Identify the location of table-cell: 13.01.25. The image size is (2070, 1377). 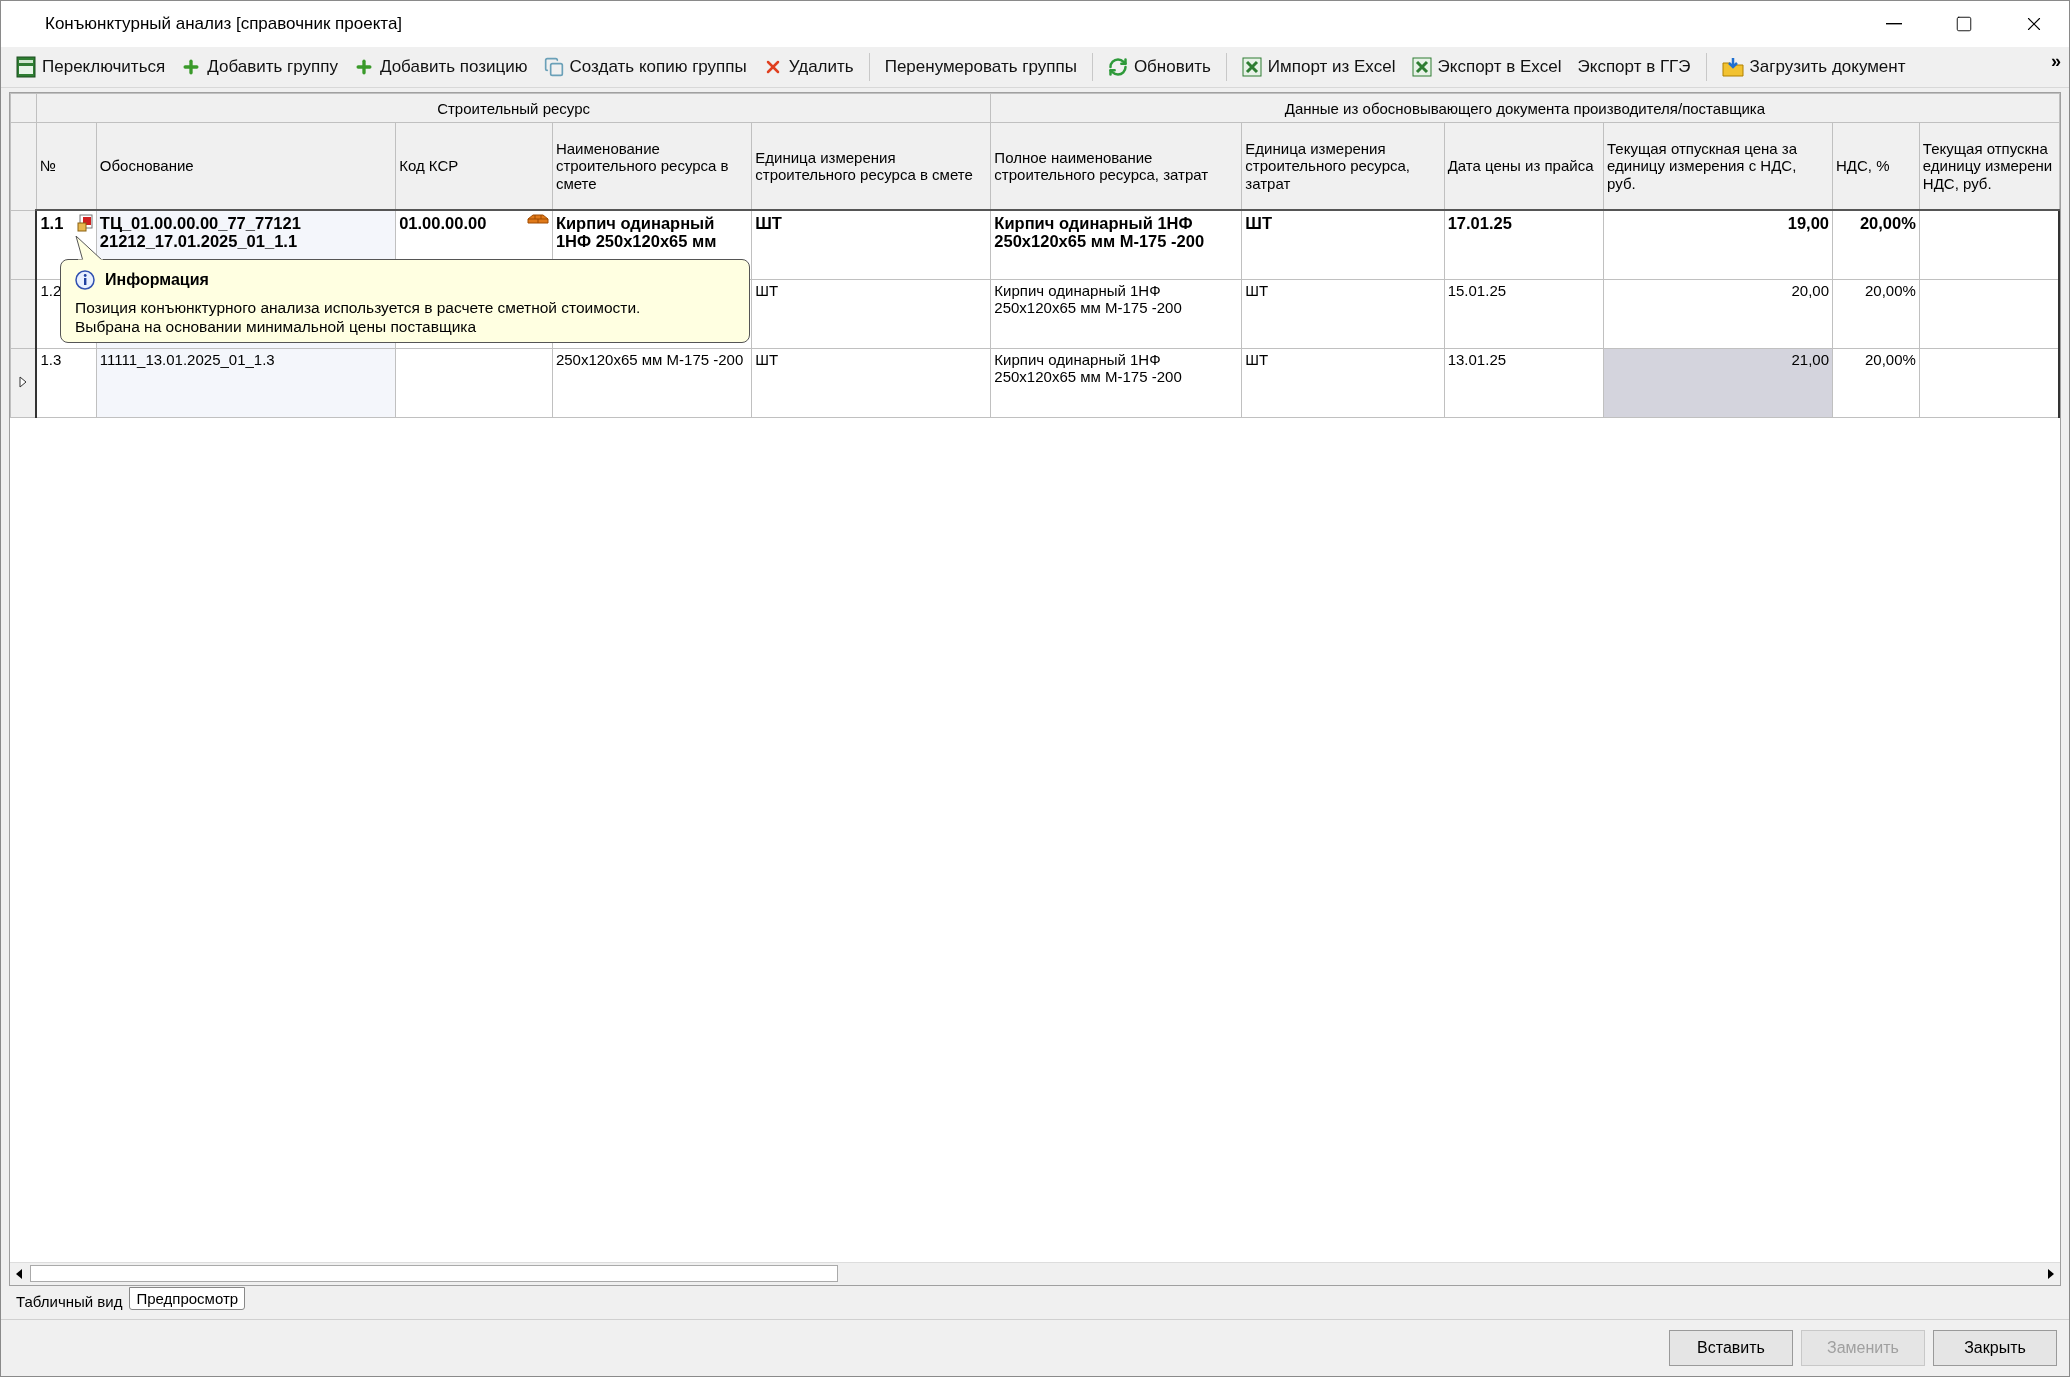
(1524, 383).